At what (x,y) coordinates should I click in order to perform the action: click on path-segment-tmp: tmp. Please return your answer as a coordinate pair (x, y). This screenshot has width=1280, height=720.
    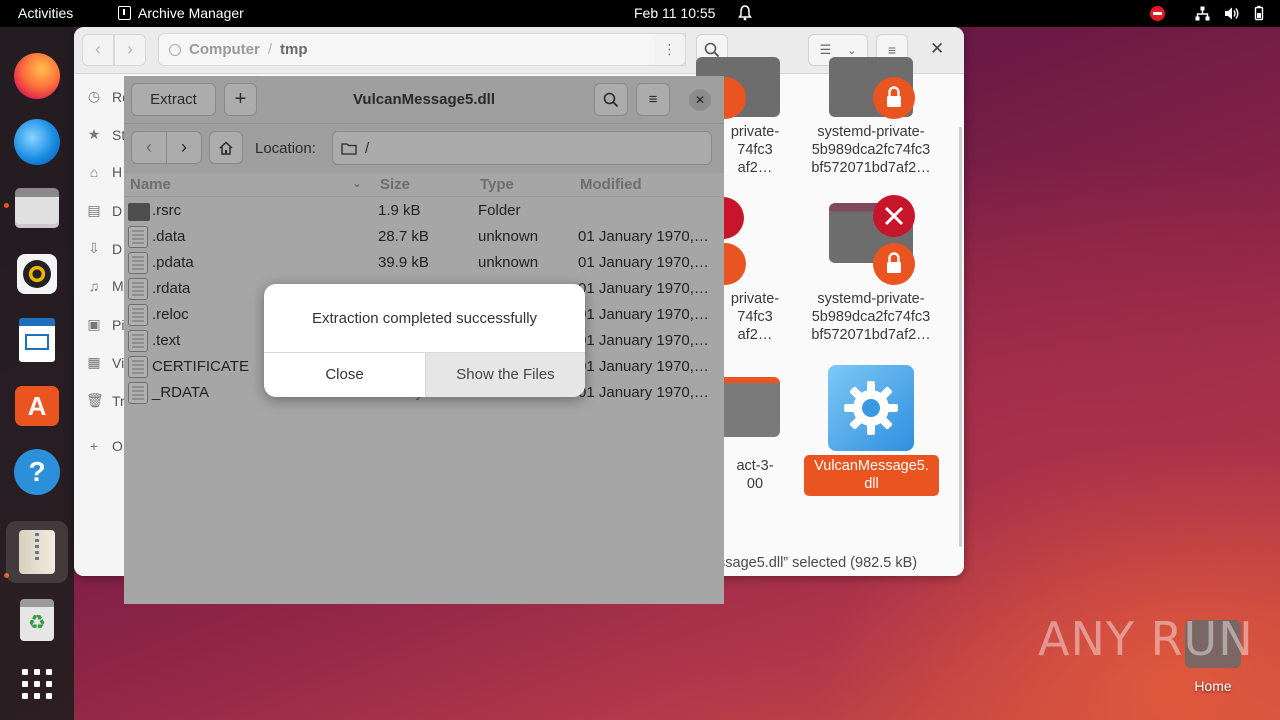
    Looking at the image, I should click on (294, 49).